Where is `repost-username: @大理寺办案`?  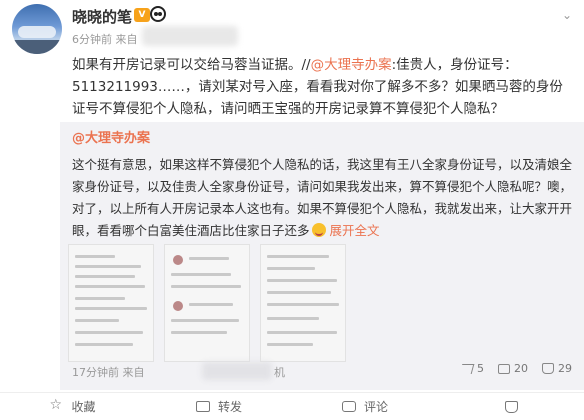 repost-username: @大理寺办案 is located at coordinates (322, 139).